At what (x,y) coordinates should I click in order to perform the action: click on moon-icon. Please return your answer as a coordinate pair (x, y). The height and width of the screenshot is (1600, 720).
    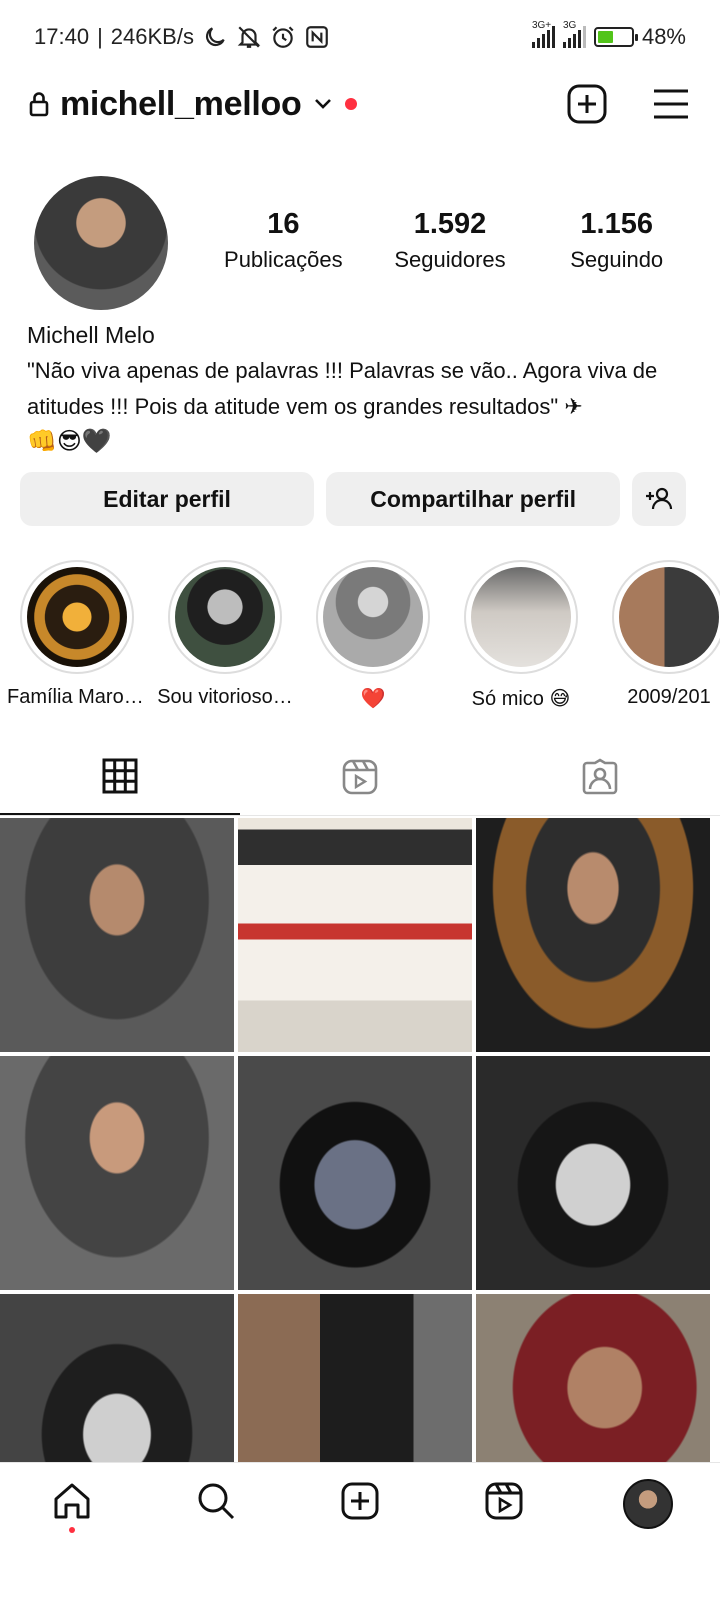
    Looking at the image, I should click on (215, 37).